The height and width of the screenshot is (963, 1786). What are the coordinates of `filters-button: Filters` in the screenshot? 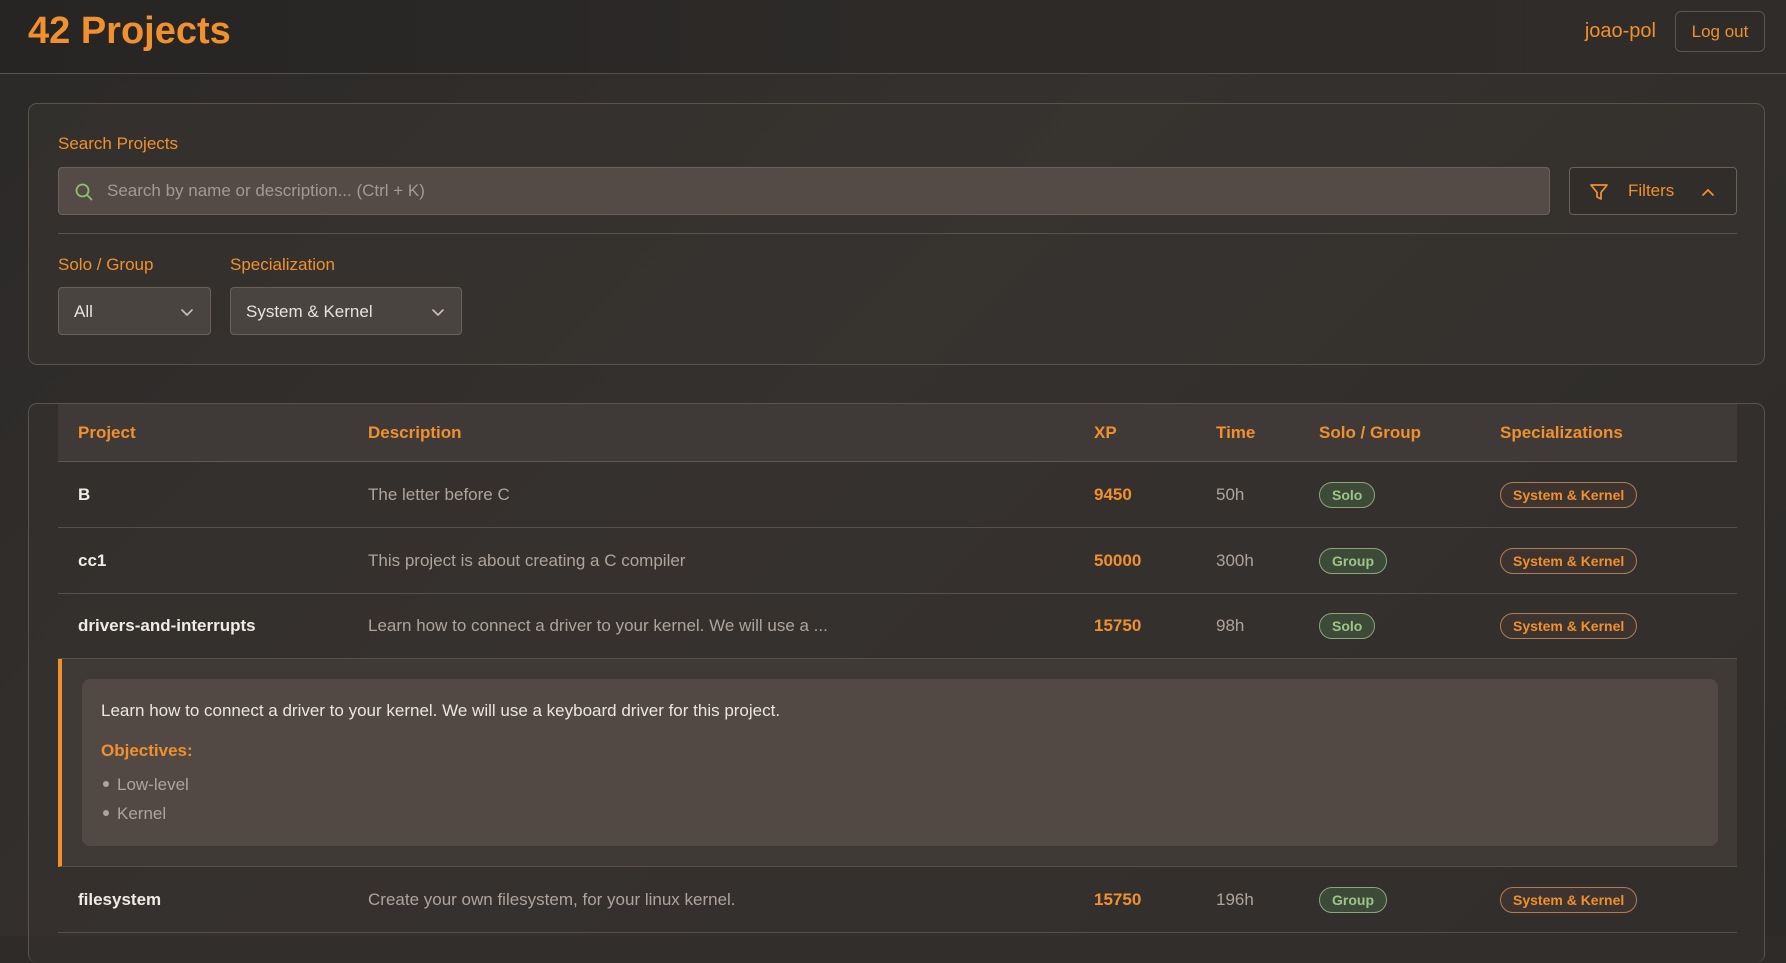 It's located at (1653, 191).